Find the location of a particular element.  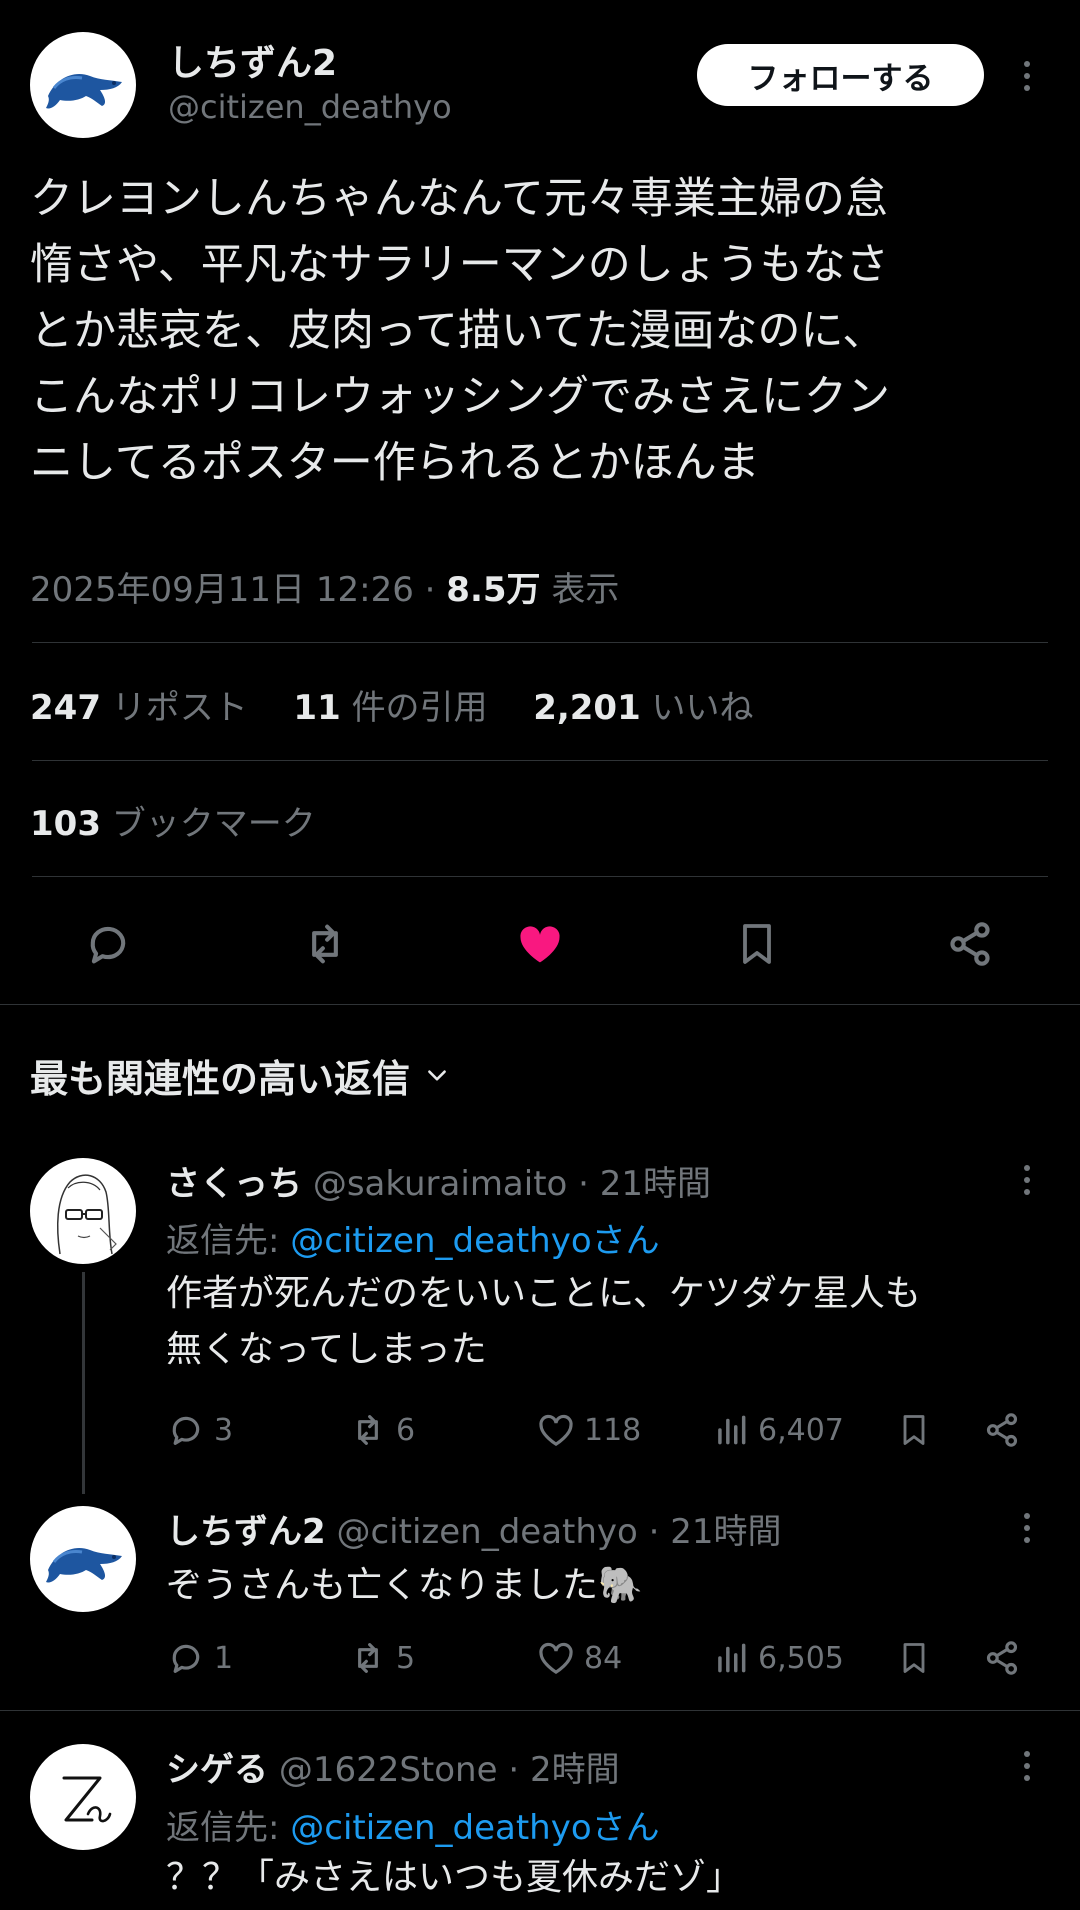

post-text-line: とか悲哀を、皮肉って描いてた漫画なのに、 is located at coordinates (458, 331).